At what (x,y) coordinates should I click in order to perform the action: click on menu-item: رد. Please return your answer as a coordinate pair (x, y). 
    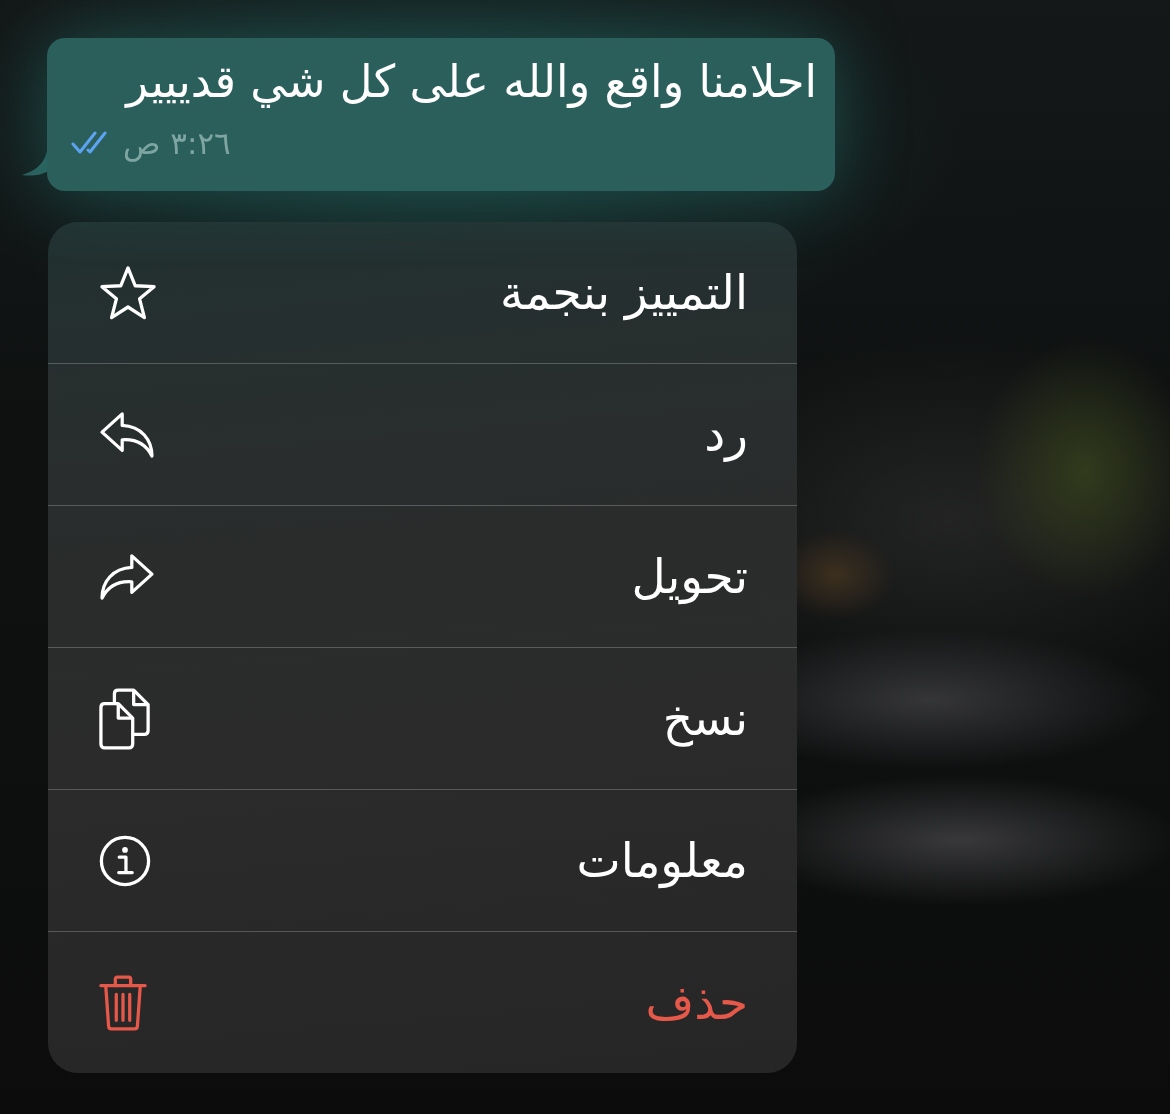
    Looking at the image, I should click on (422, 434).